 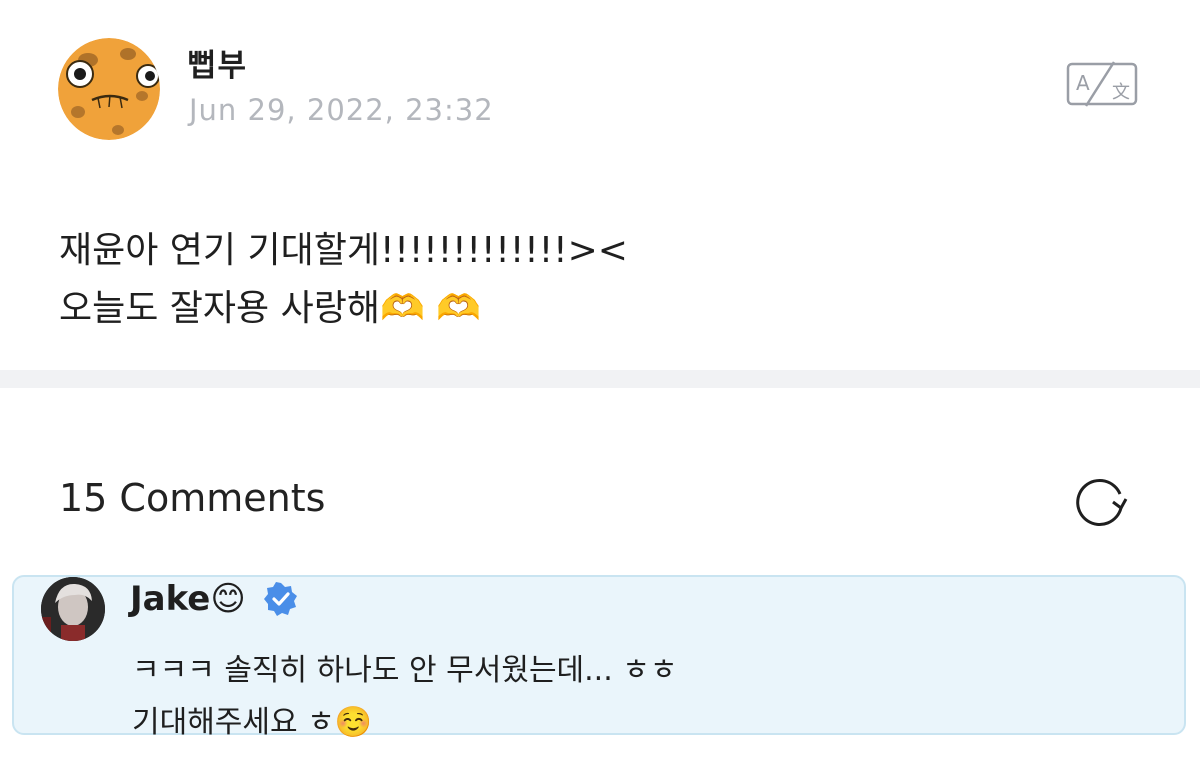 I want to click on post-author-name: 뻡부, so click(x=217, y=62).